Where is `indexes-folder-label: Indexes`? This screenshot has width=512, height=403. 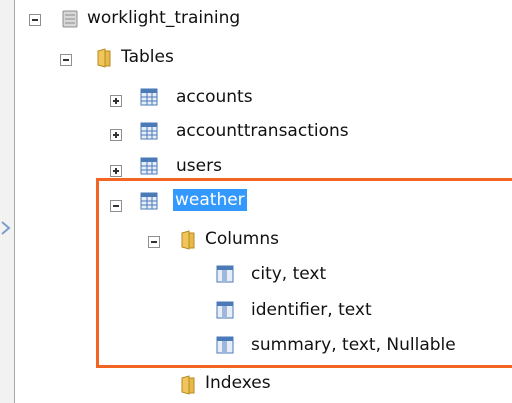 indexes-folder-label: Indexes is located at coordinates (238, 383).